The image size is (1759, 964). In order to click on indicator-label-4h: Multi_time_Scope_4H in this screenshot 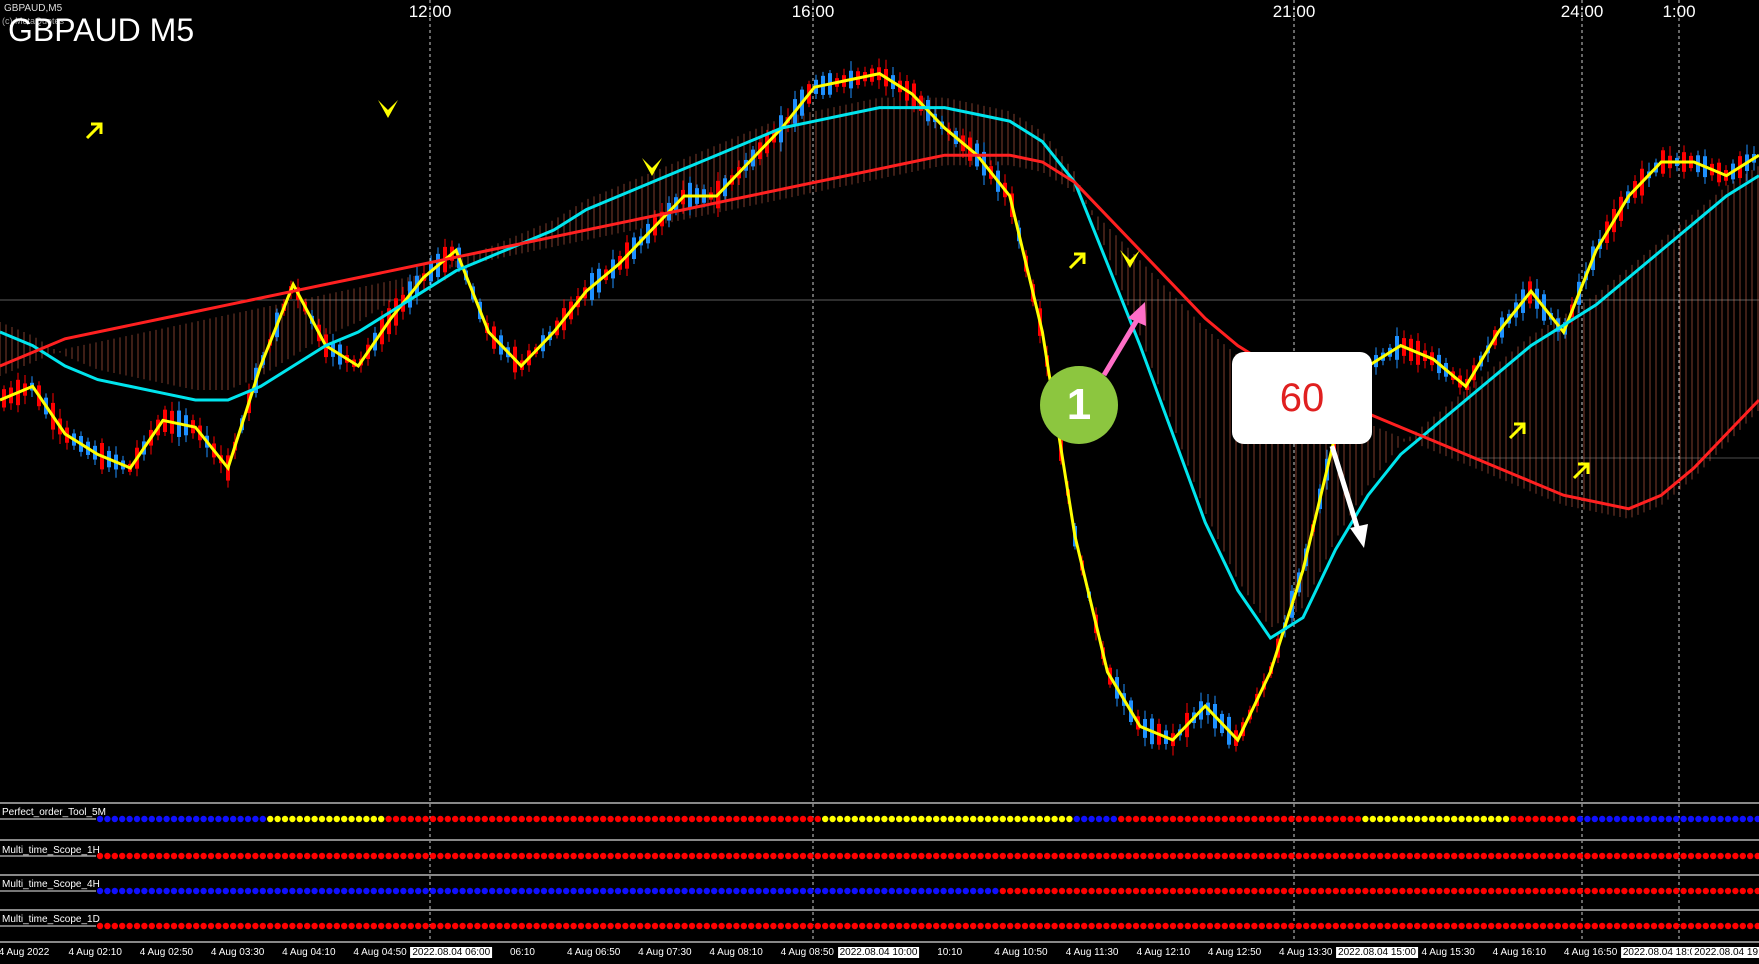, I will do `click(51, 884)`.